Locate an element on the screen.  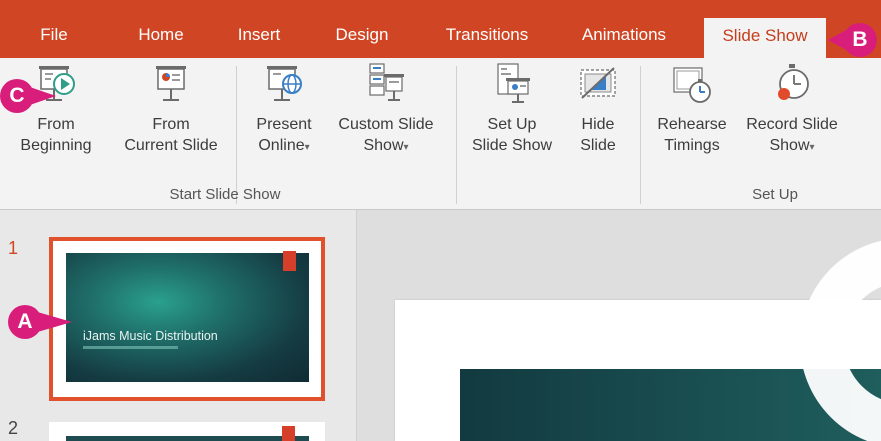
custom-slide-show-button: Custom Slide Show▾ is located at coordinates (386, 110).